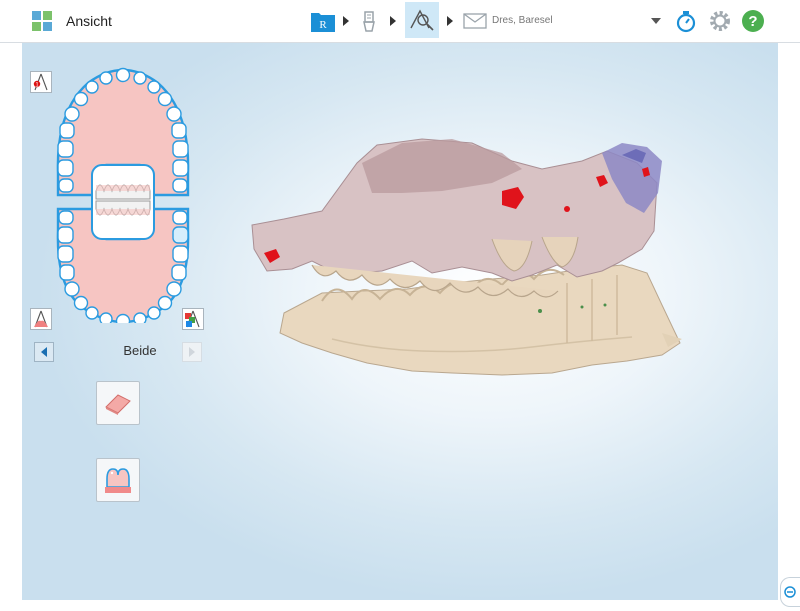  I want to click on jaw-next-button, so click(192, 352).